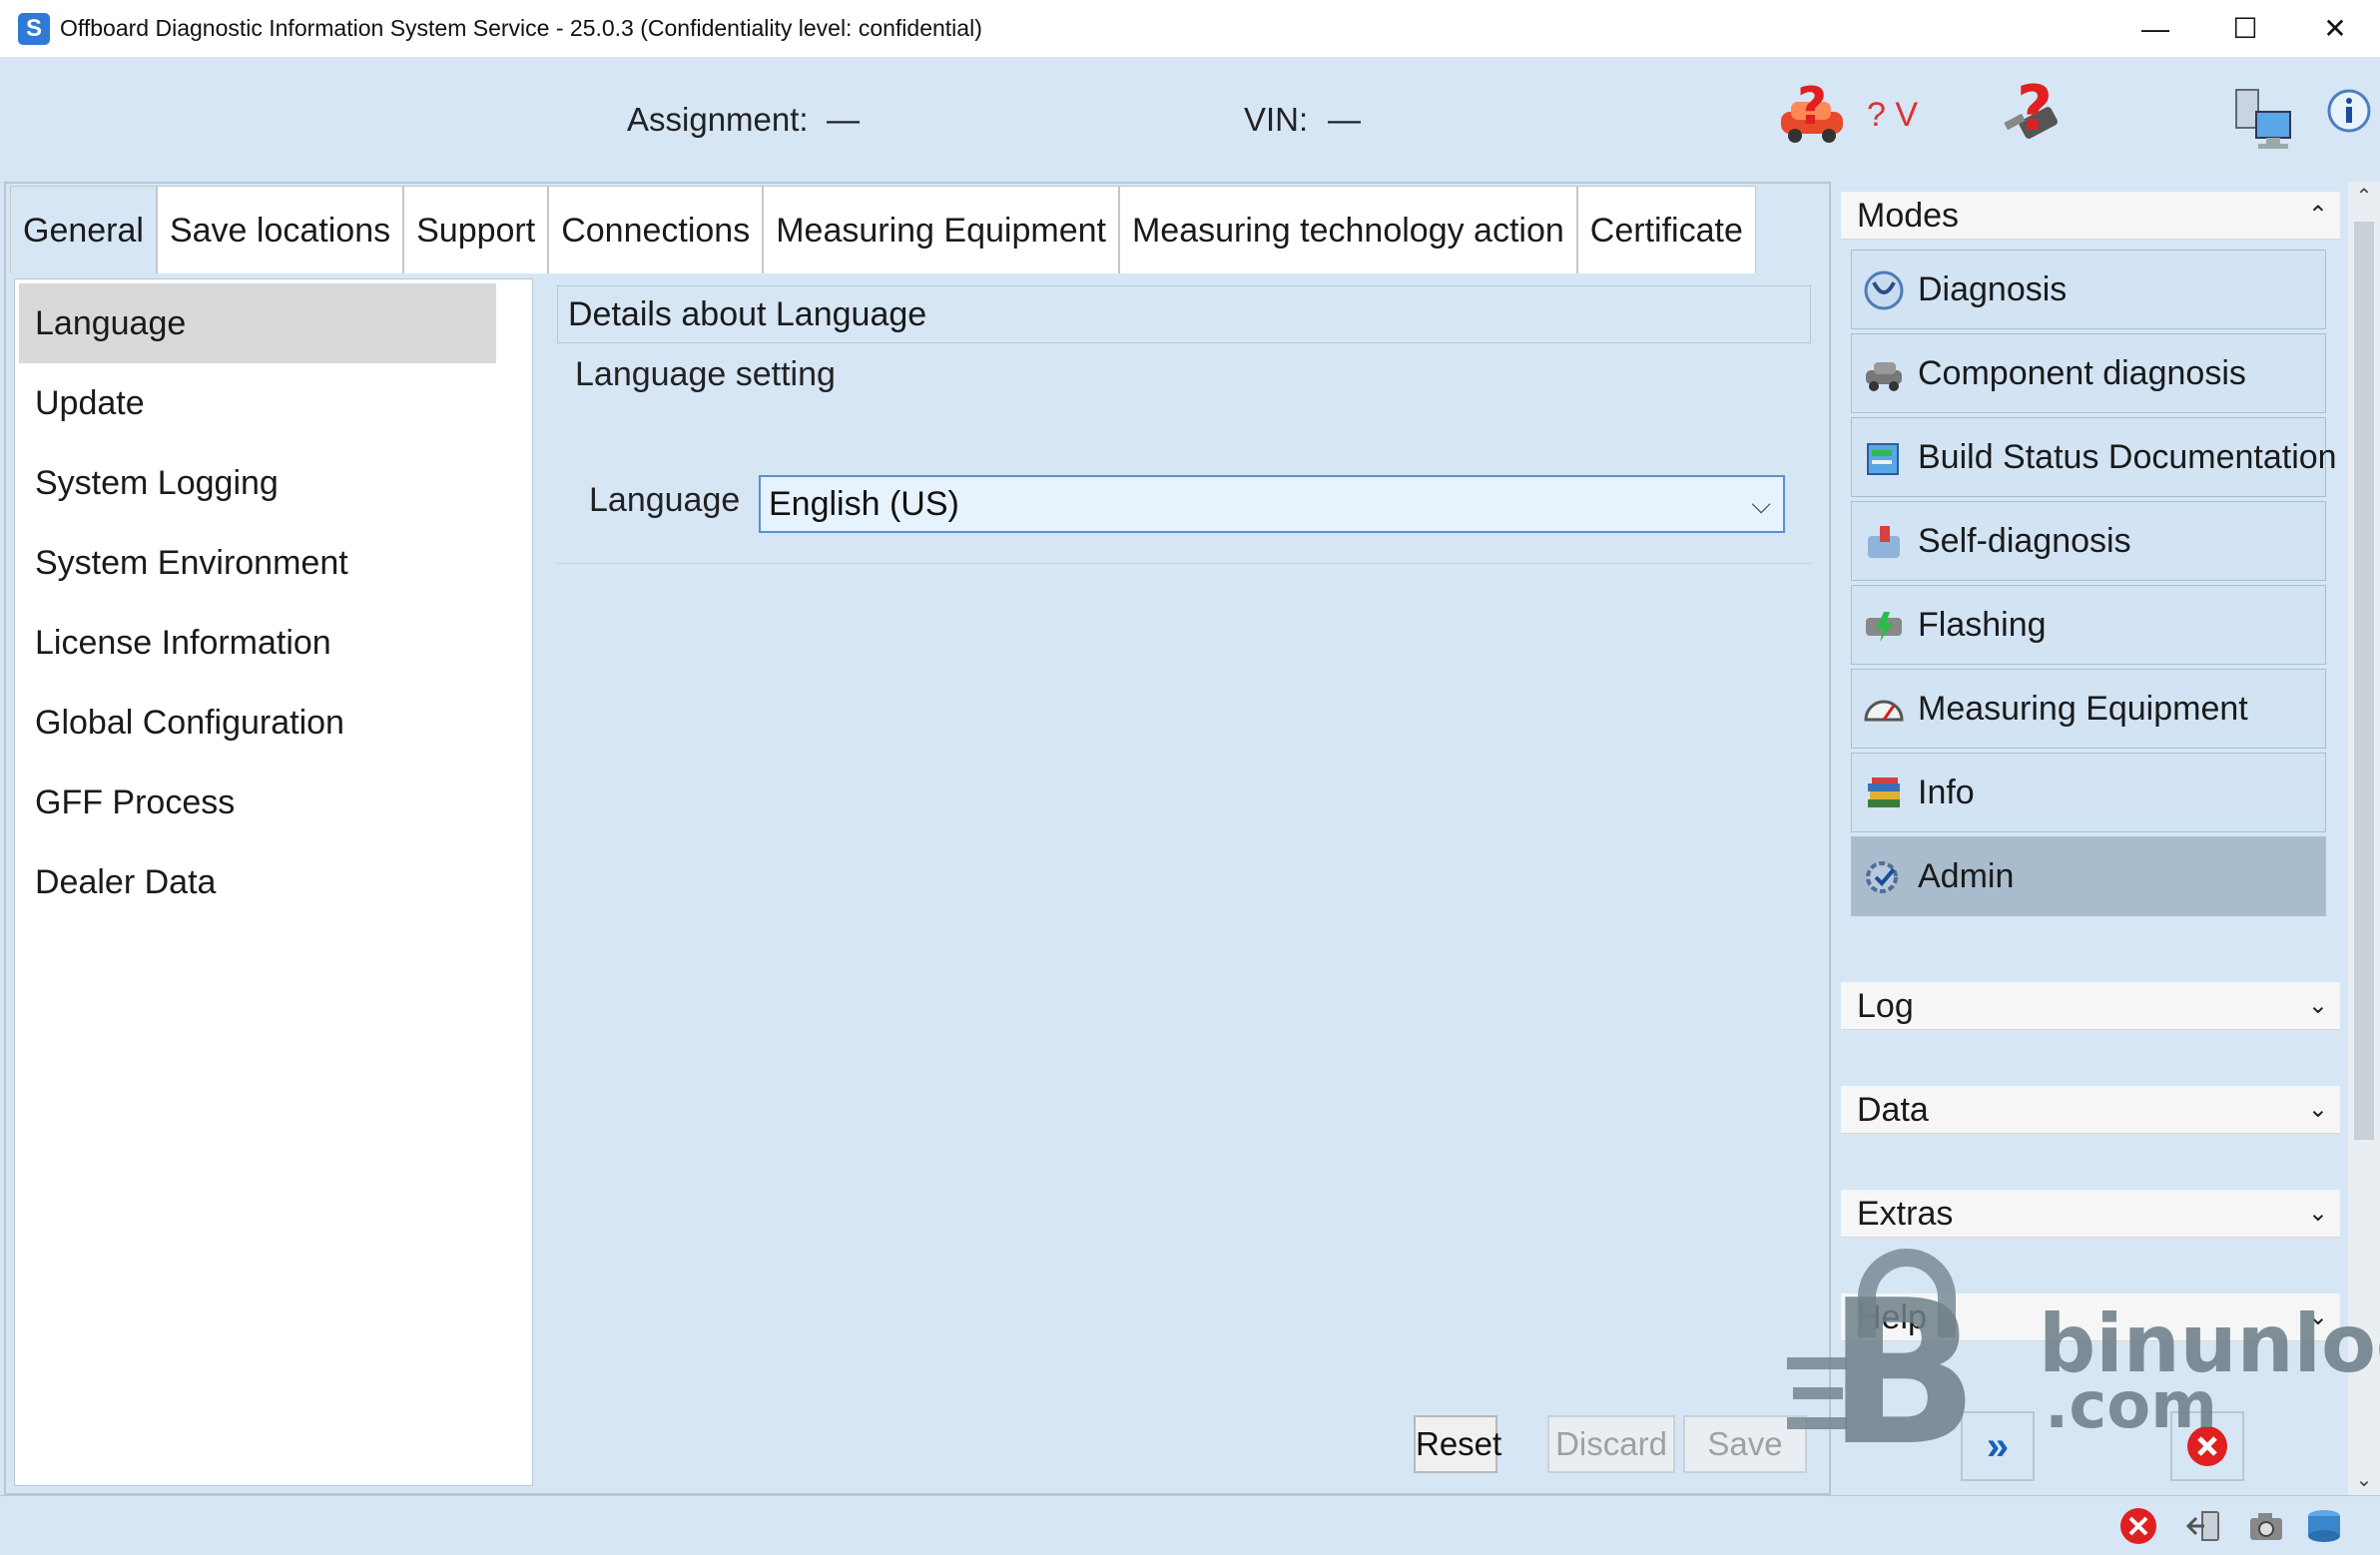  I want to click on diagnostic-interface-unknown-icon: ?, so click(2037, 113).